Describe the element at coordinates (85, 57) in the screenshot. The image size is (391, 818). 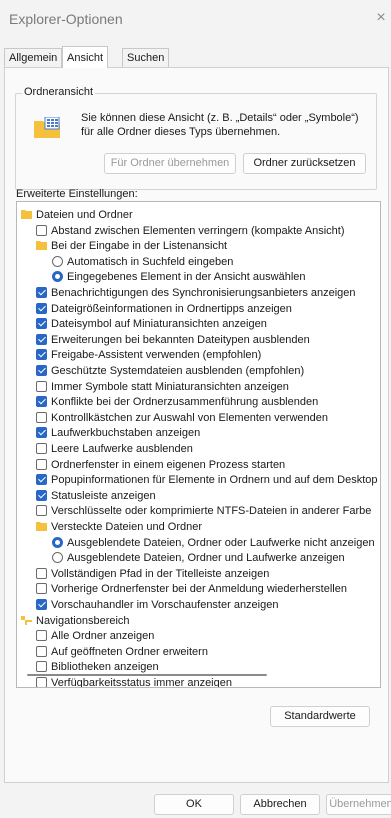
I see `tab-ansicht: Ansicht` at that location.